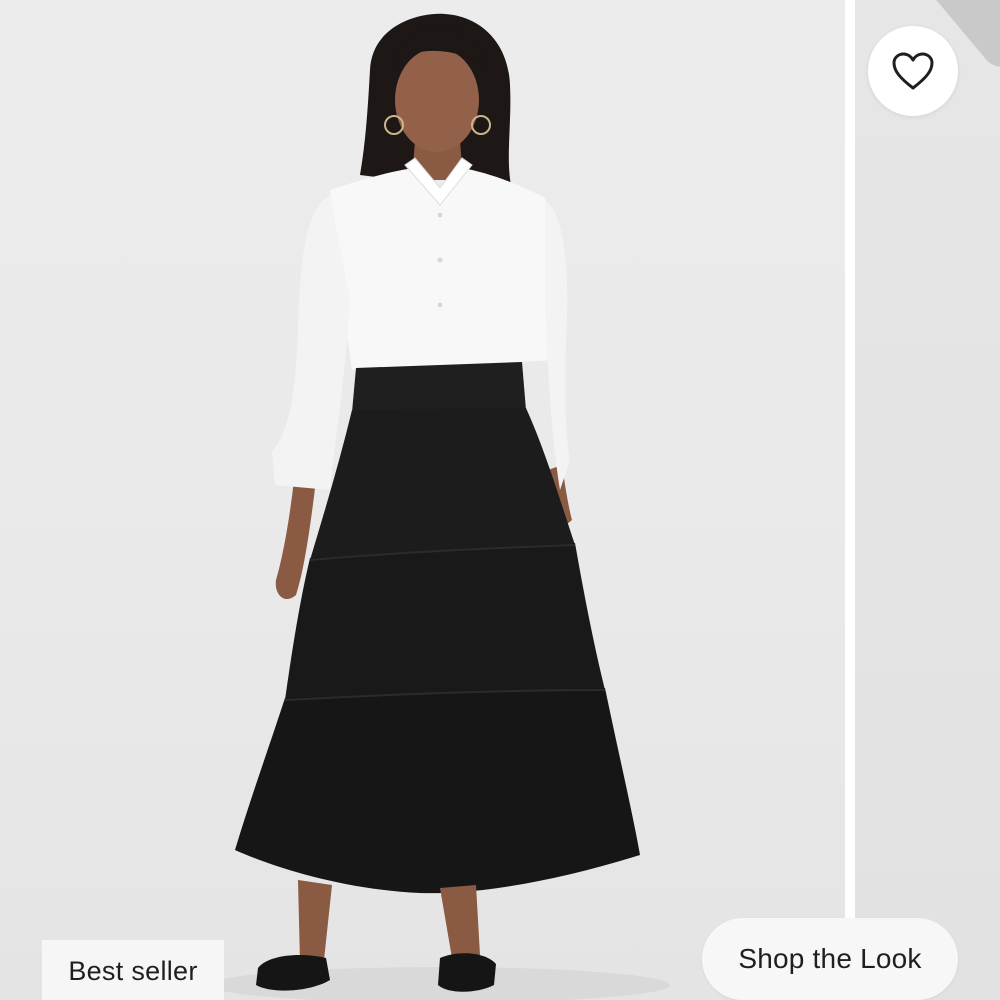  I want to click on best-seller-label: Best seller, so click(133, 970).